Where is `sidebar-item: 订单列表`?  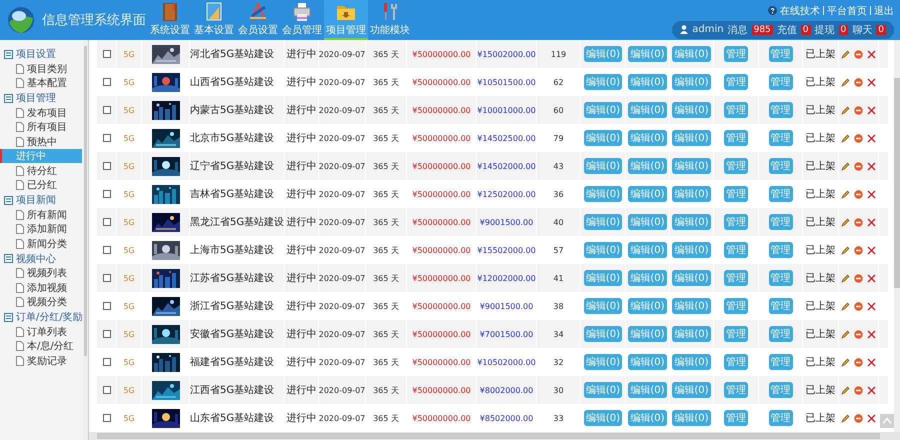
sidebar-item: 订单列表 is located at coordinates (41, 331).